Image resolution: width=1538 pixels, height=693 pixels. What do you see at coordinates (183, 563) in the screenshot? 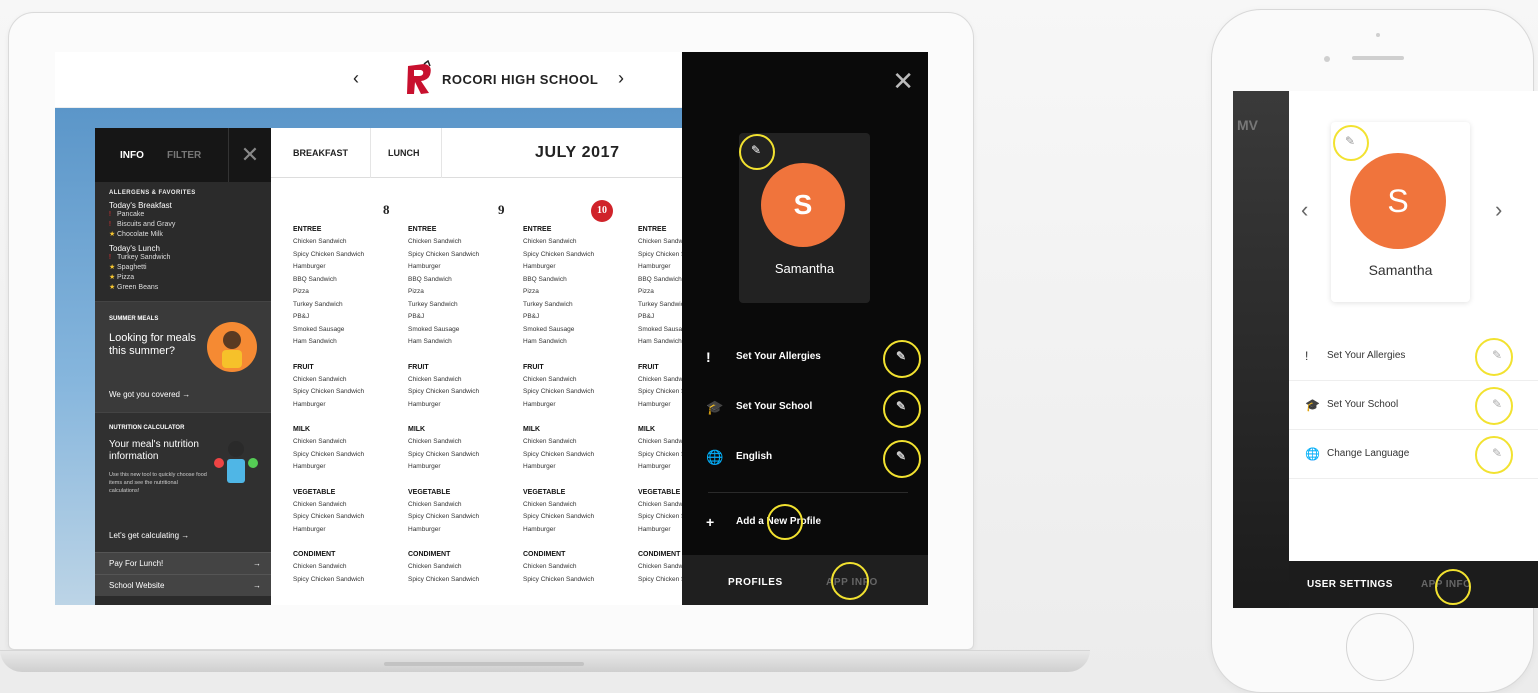
I see `sidebar-link: Pay For Lunch! →` at bounding box center [183, 563].